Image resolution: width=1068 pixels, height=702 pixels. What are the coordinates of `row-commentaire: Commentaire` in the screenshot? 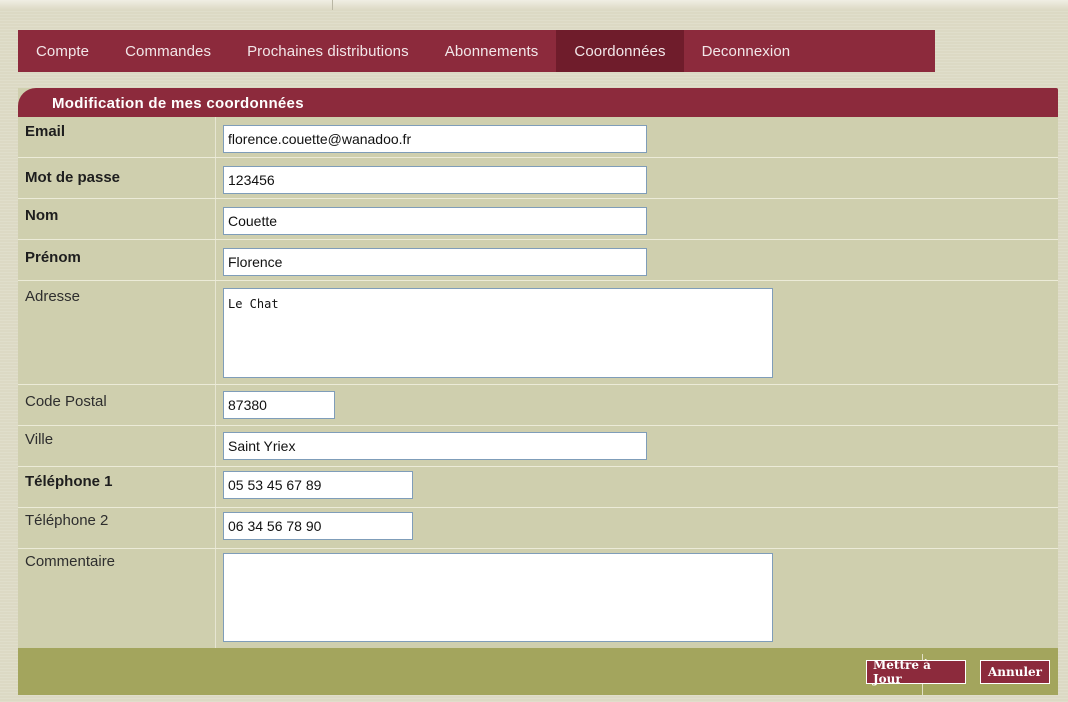 It's located at (538, 598).